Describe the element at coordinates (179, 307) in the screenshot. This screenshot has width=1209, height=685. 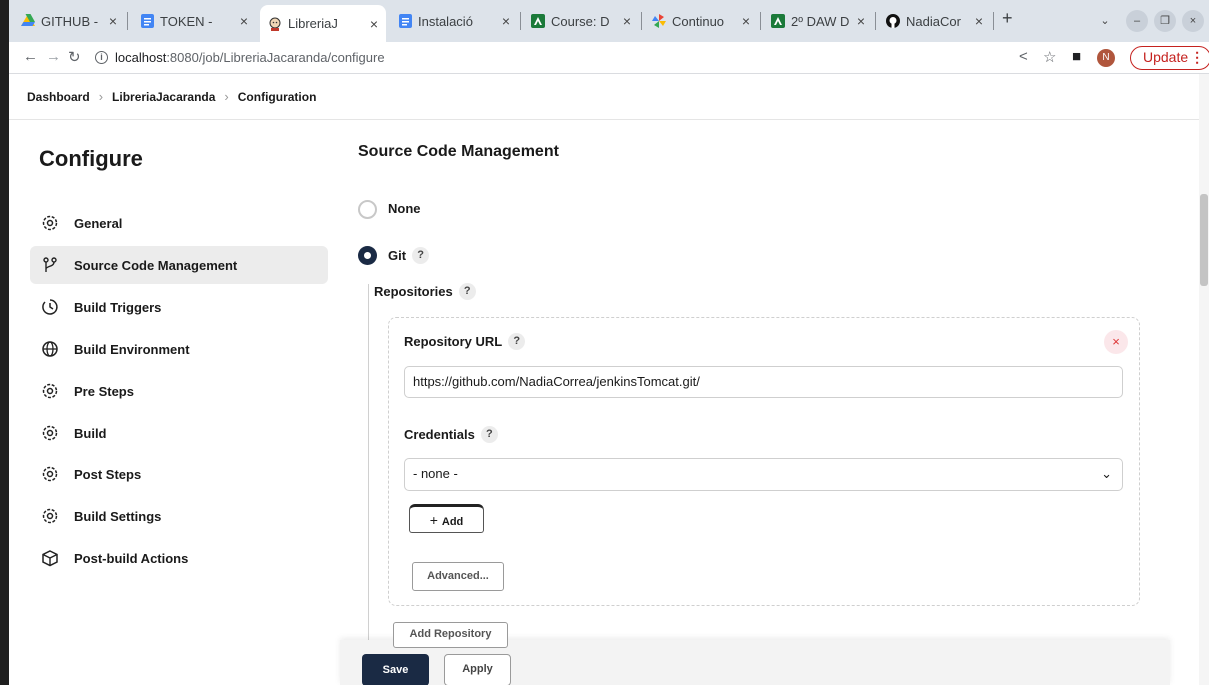
I see `sidebar-item-build-triggers: Build Triggers` at that location.